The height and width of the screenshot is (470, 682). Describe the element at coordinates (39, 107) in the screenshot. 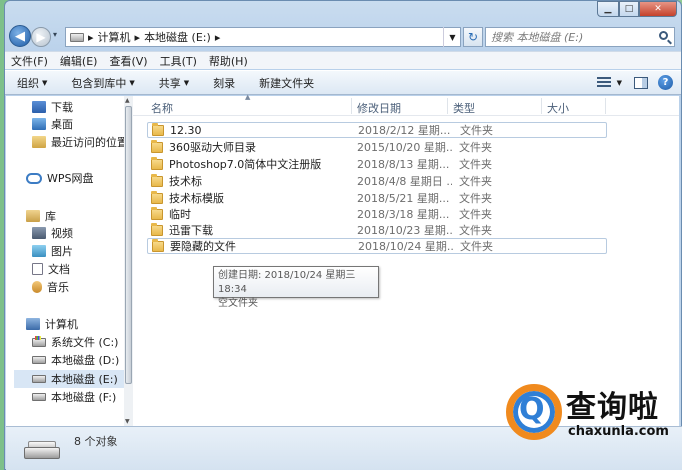

I see `download-folder-icon` at that location.